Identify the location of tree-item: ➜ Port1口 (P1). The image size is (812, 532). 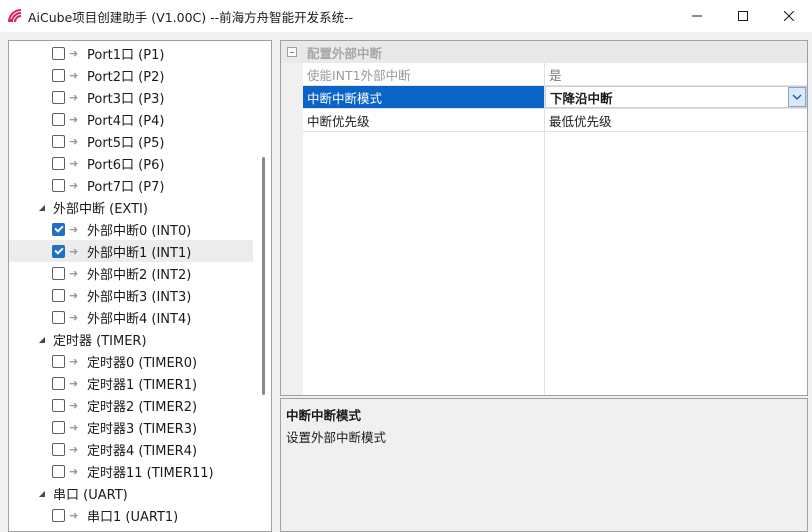
(131, 53).